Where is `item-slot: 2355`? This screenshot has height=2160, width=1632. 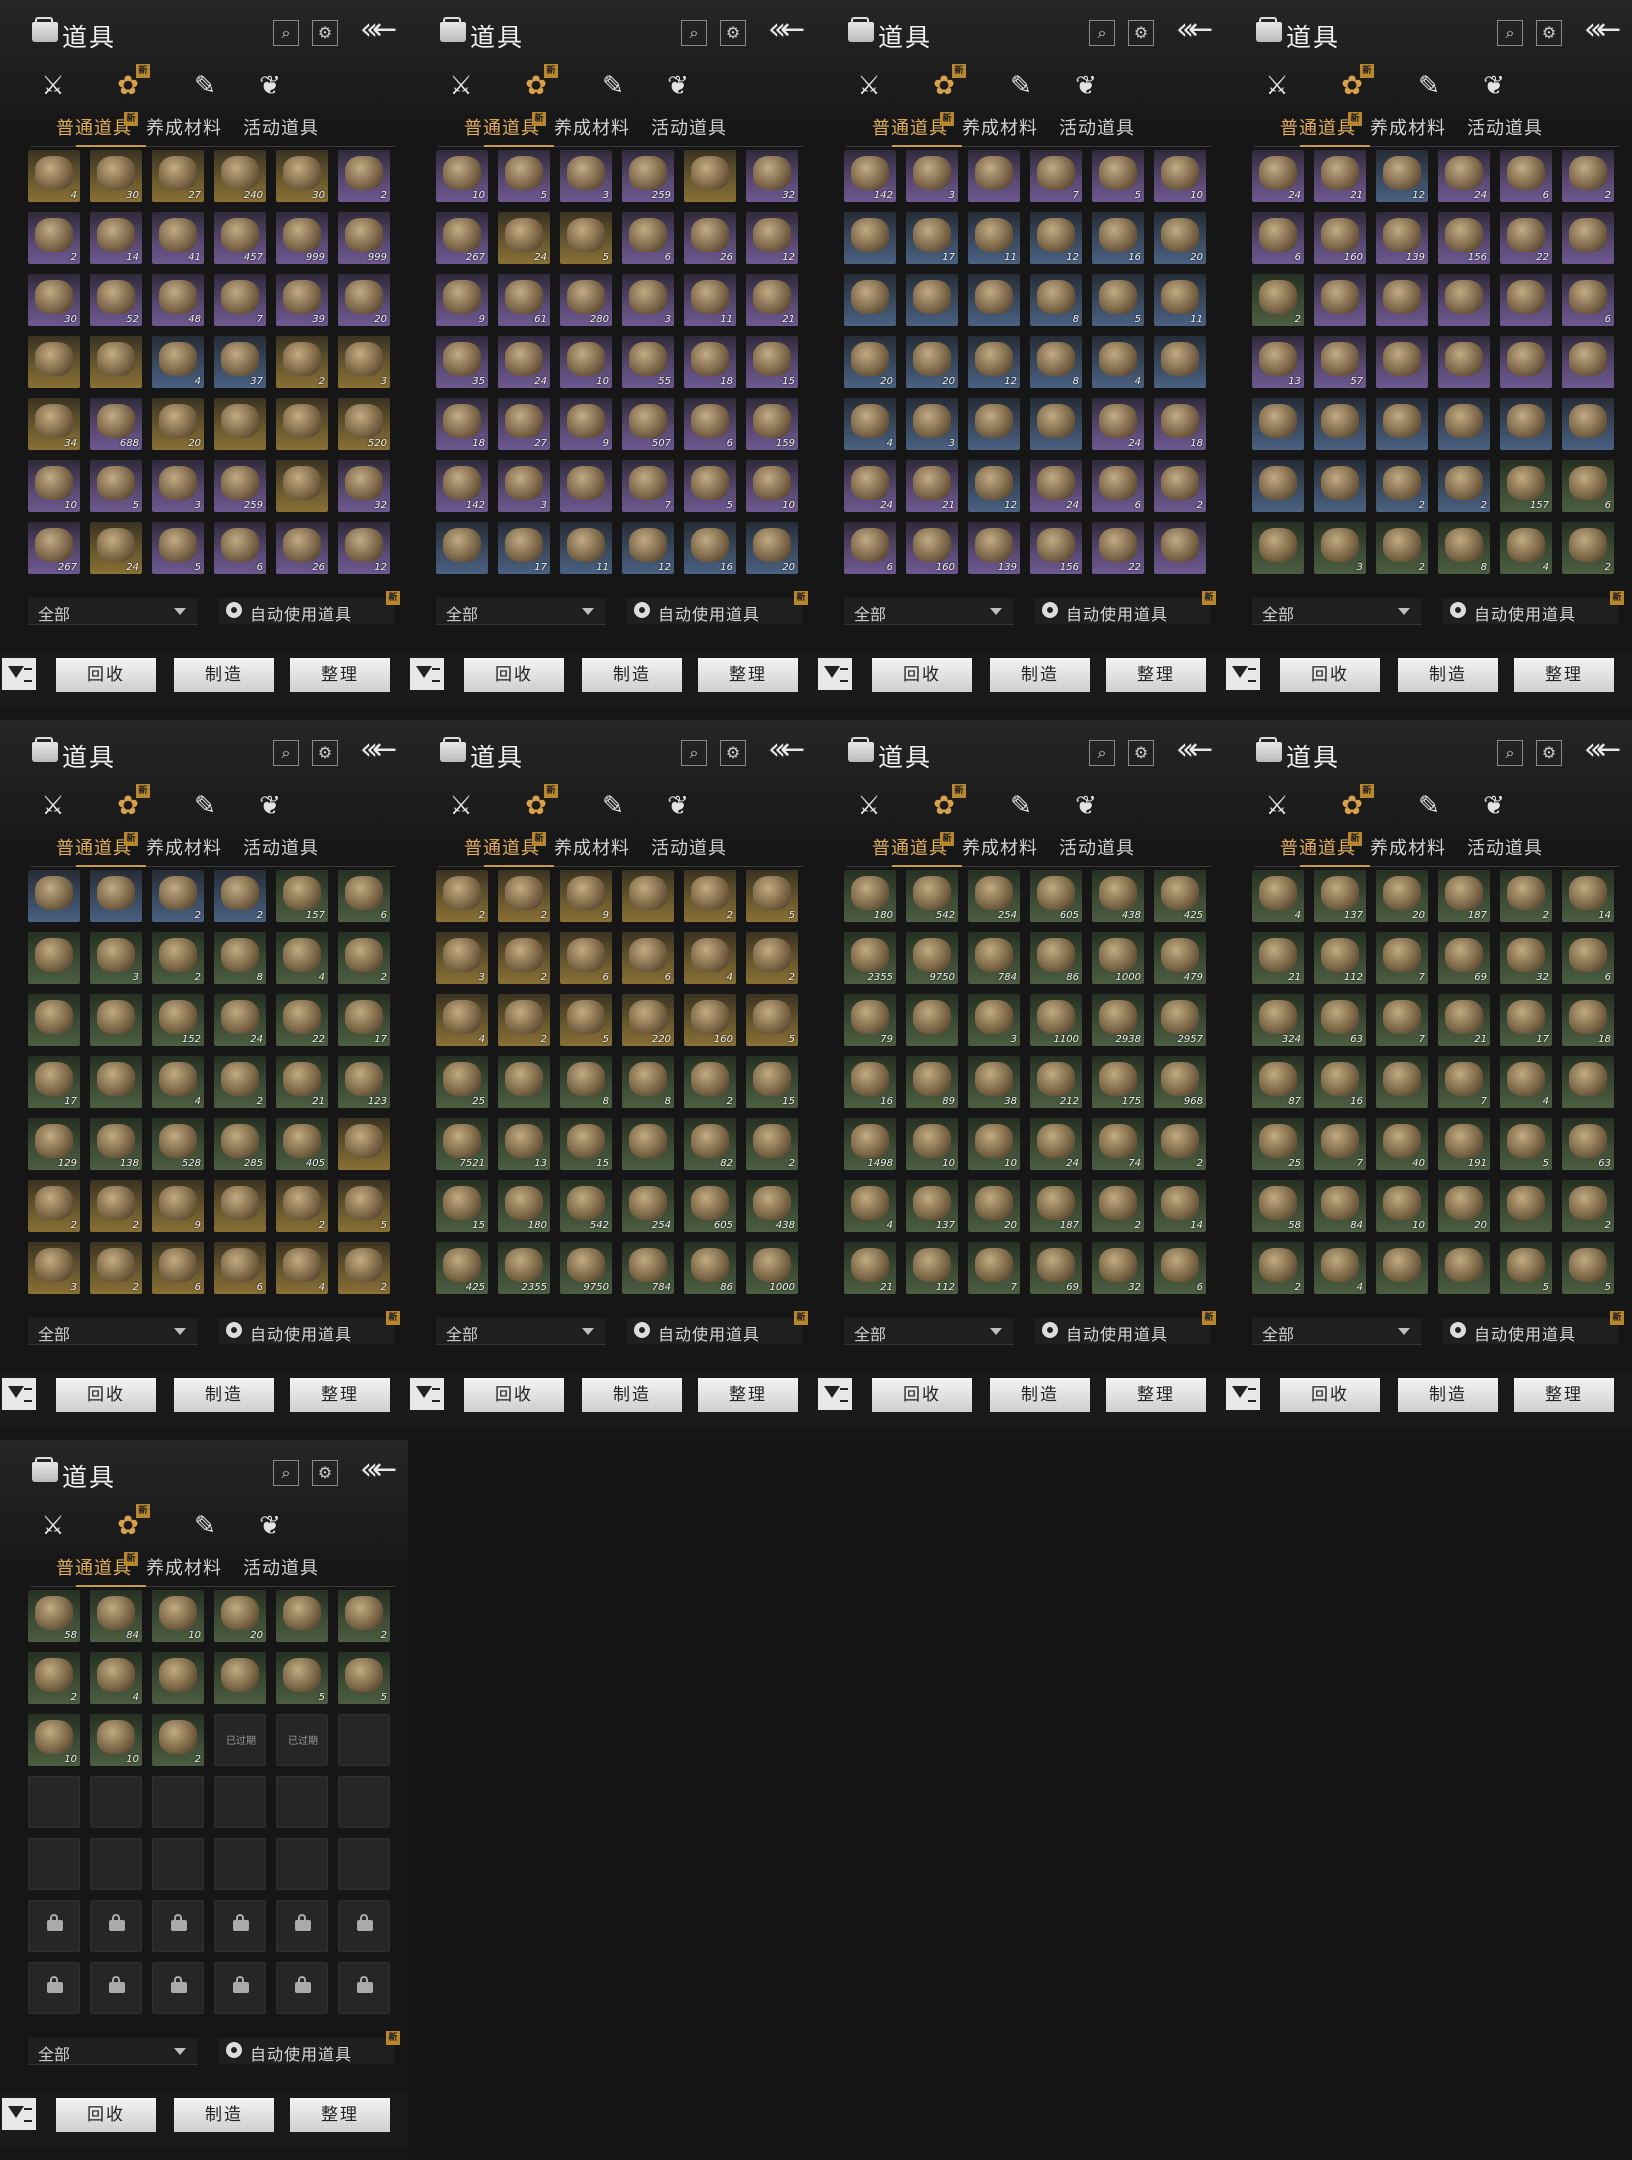 item-slot: 2355 is located at coordinates (524, 1268).